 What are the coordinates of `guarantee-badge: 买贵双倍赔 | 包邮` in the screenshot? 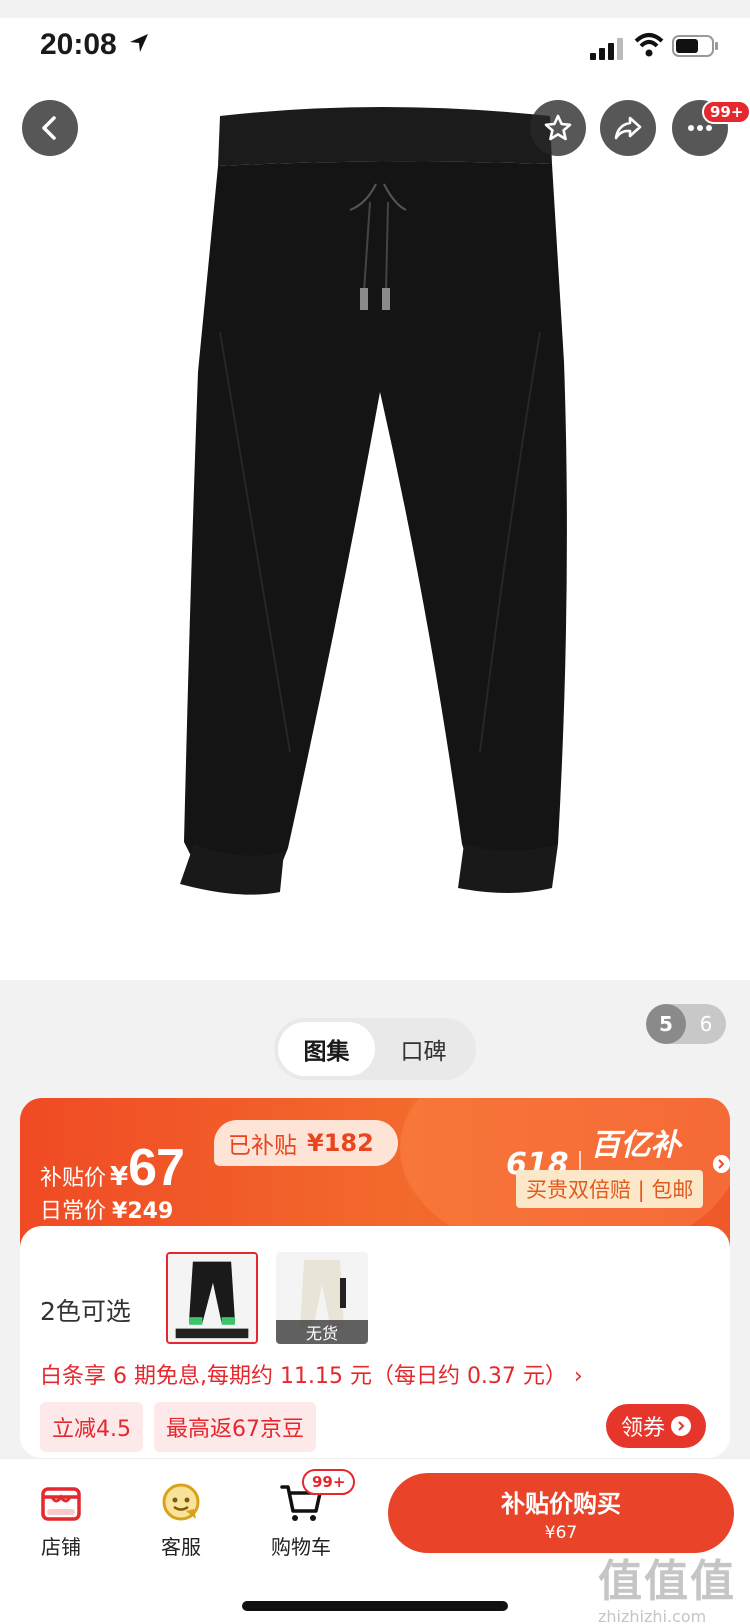 It's located at (610, 1189).